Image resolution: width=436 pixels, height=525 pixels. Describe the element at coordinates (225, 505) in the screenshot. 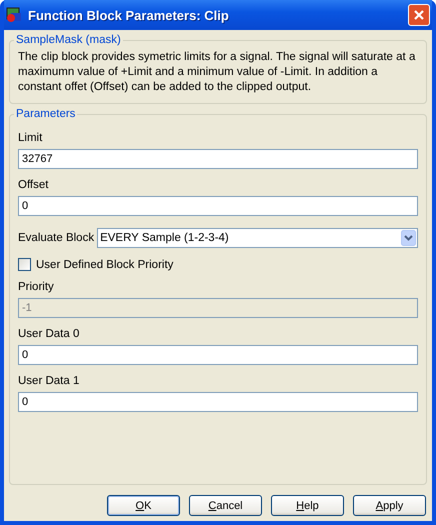

I see `dialog-button: Cancel` at that location.